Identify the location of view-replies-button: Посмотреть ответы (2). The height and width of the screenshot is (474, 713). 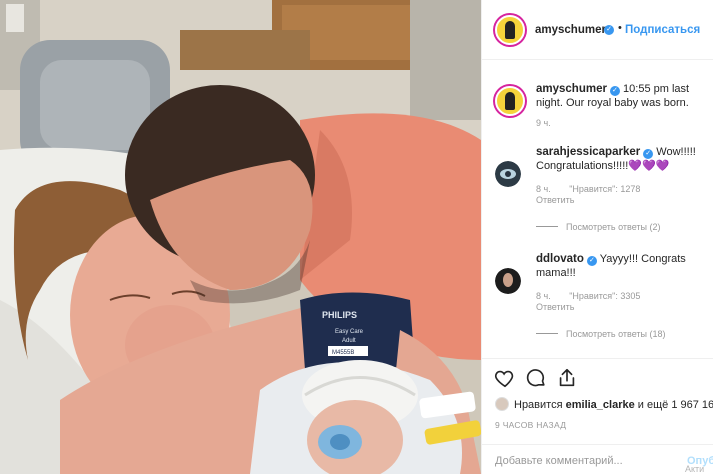
(598, 227).